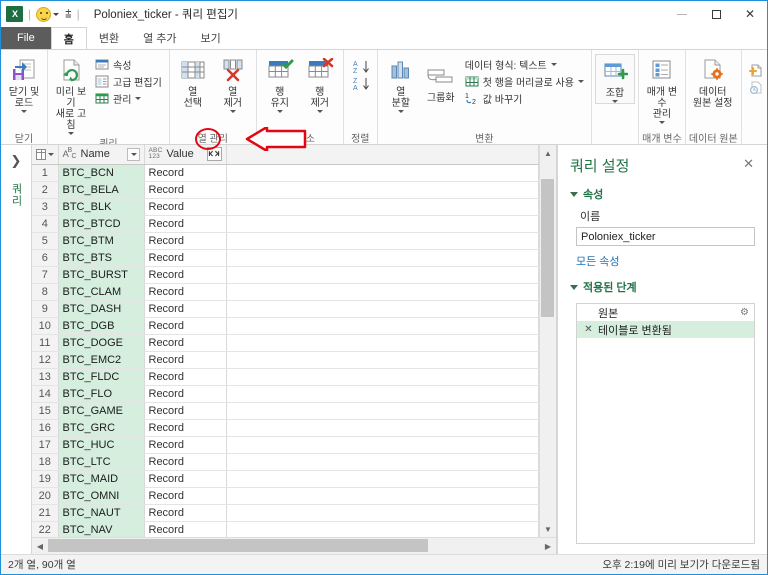 Image resolution: width=768 pixels, height=575 pixels. What do you see at coordinates (665, 236) in the screenshot?
I see `query-name-input` at bounding box center [665, 236].